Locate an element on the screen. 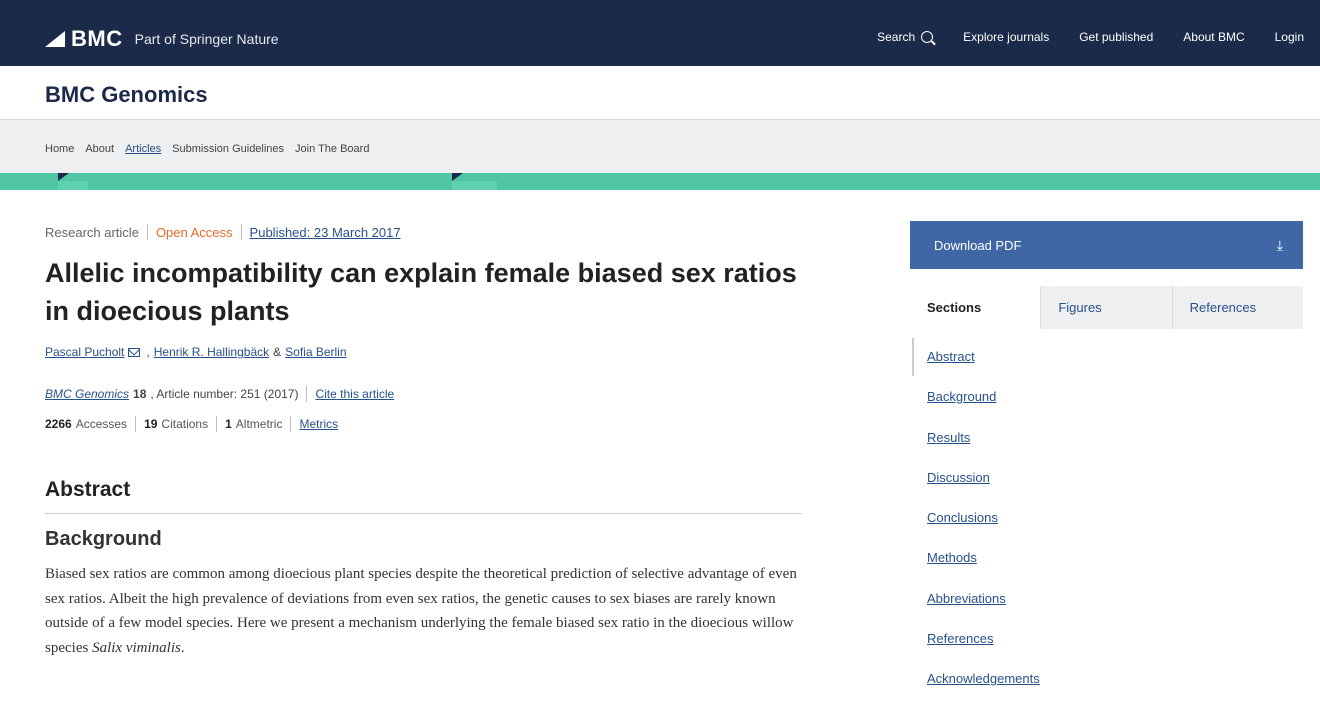  logo-text: BMC is located at coordinates (97, 38).